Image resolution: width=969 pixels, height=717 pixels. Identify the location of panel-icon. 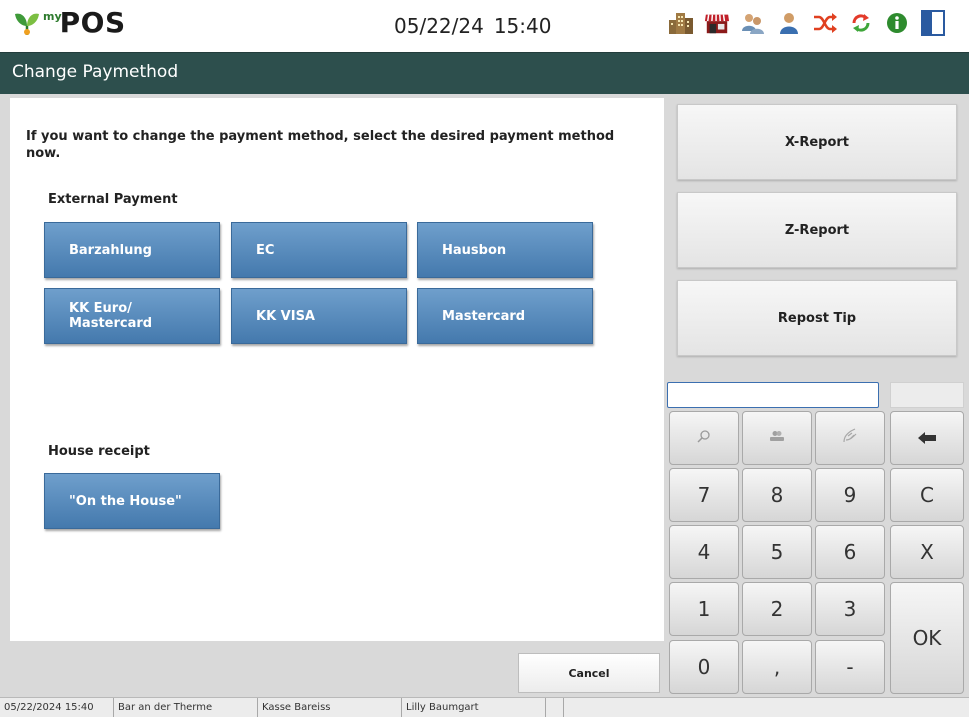
(933, 23).